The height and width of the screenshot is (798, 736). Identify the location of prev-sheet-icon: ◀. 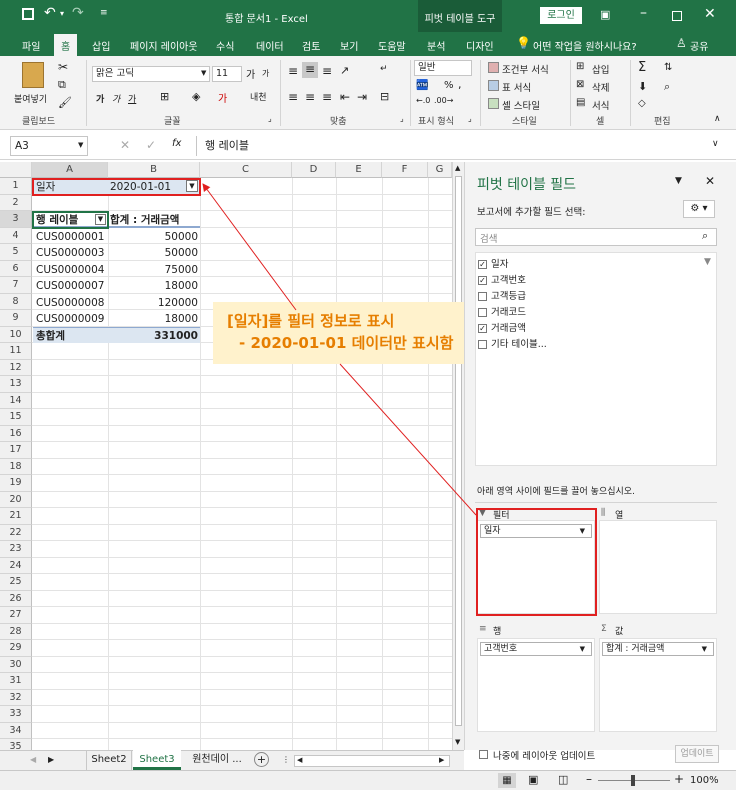
(33, 759).